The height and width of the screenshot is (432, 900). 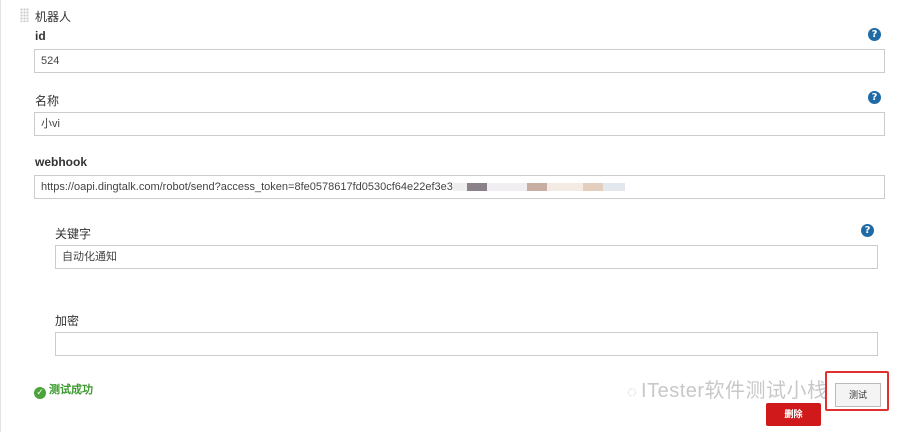 I want to click on watermark-text: ITester软件测试小栈, so click(x=734, y=391).